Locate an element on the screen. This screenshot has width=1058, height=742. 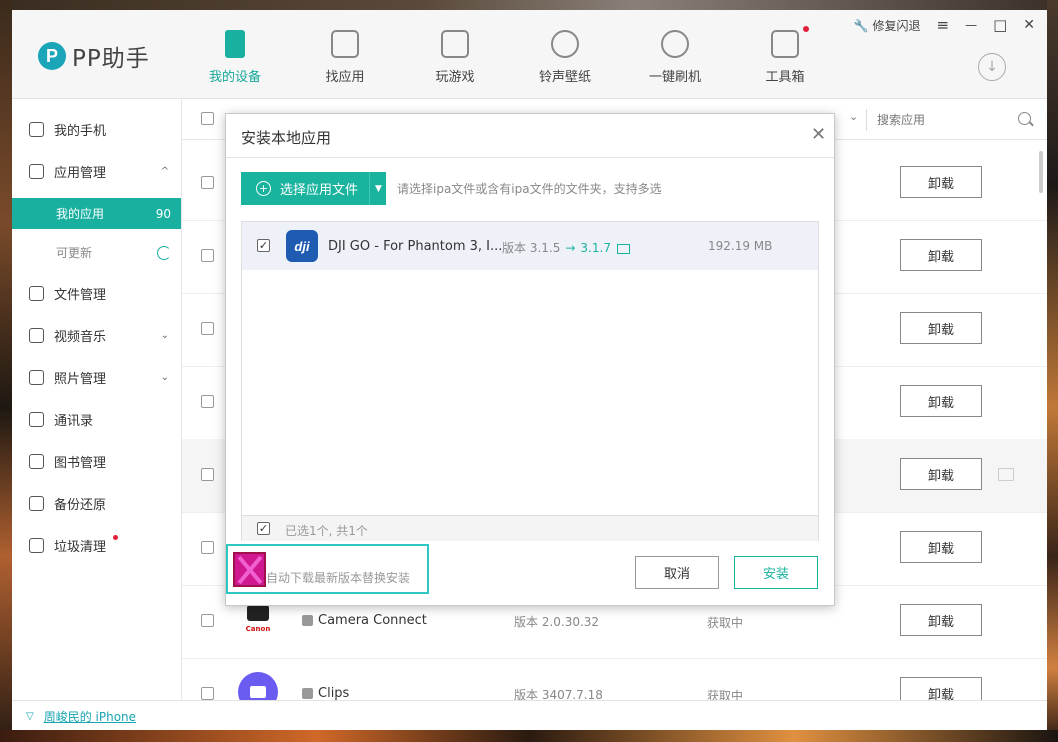
dji-app-icon: dji is located at coordinates (302, 246).